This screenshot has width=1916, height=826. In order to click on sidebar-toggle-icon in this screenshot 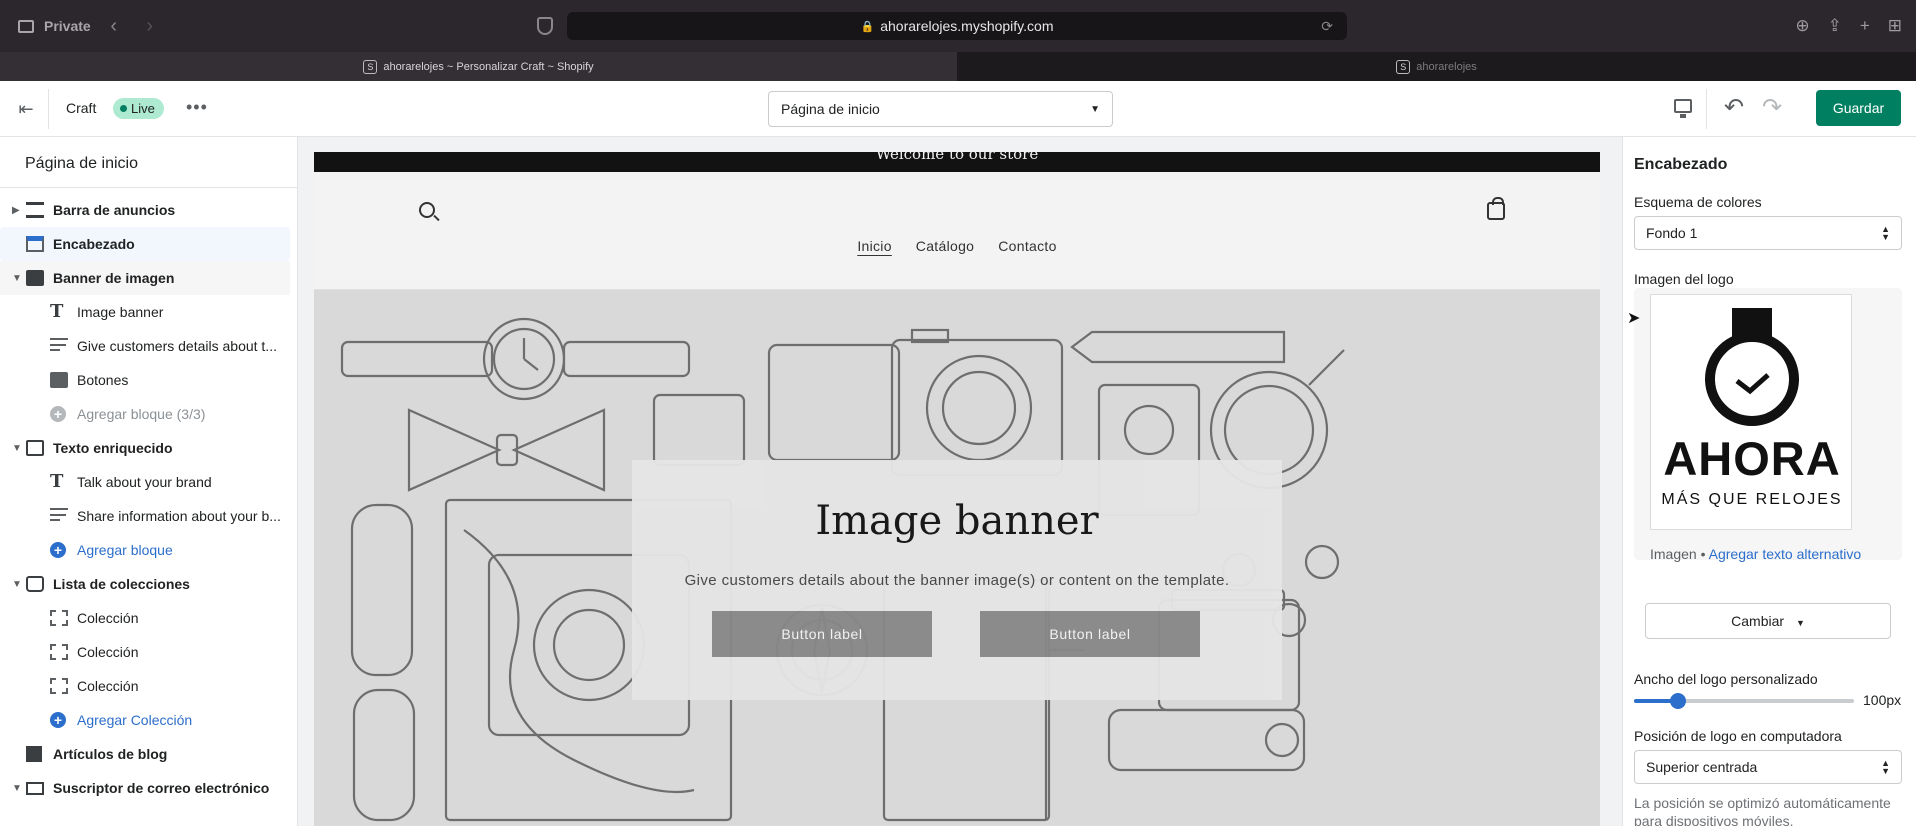, I will do `click(26, 26)`.